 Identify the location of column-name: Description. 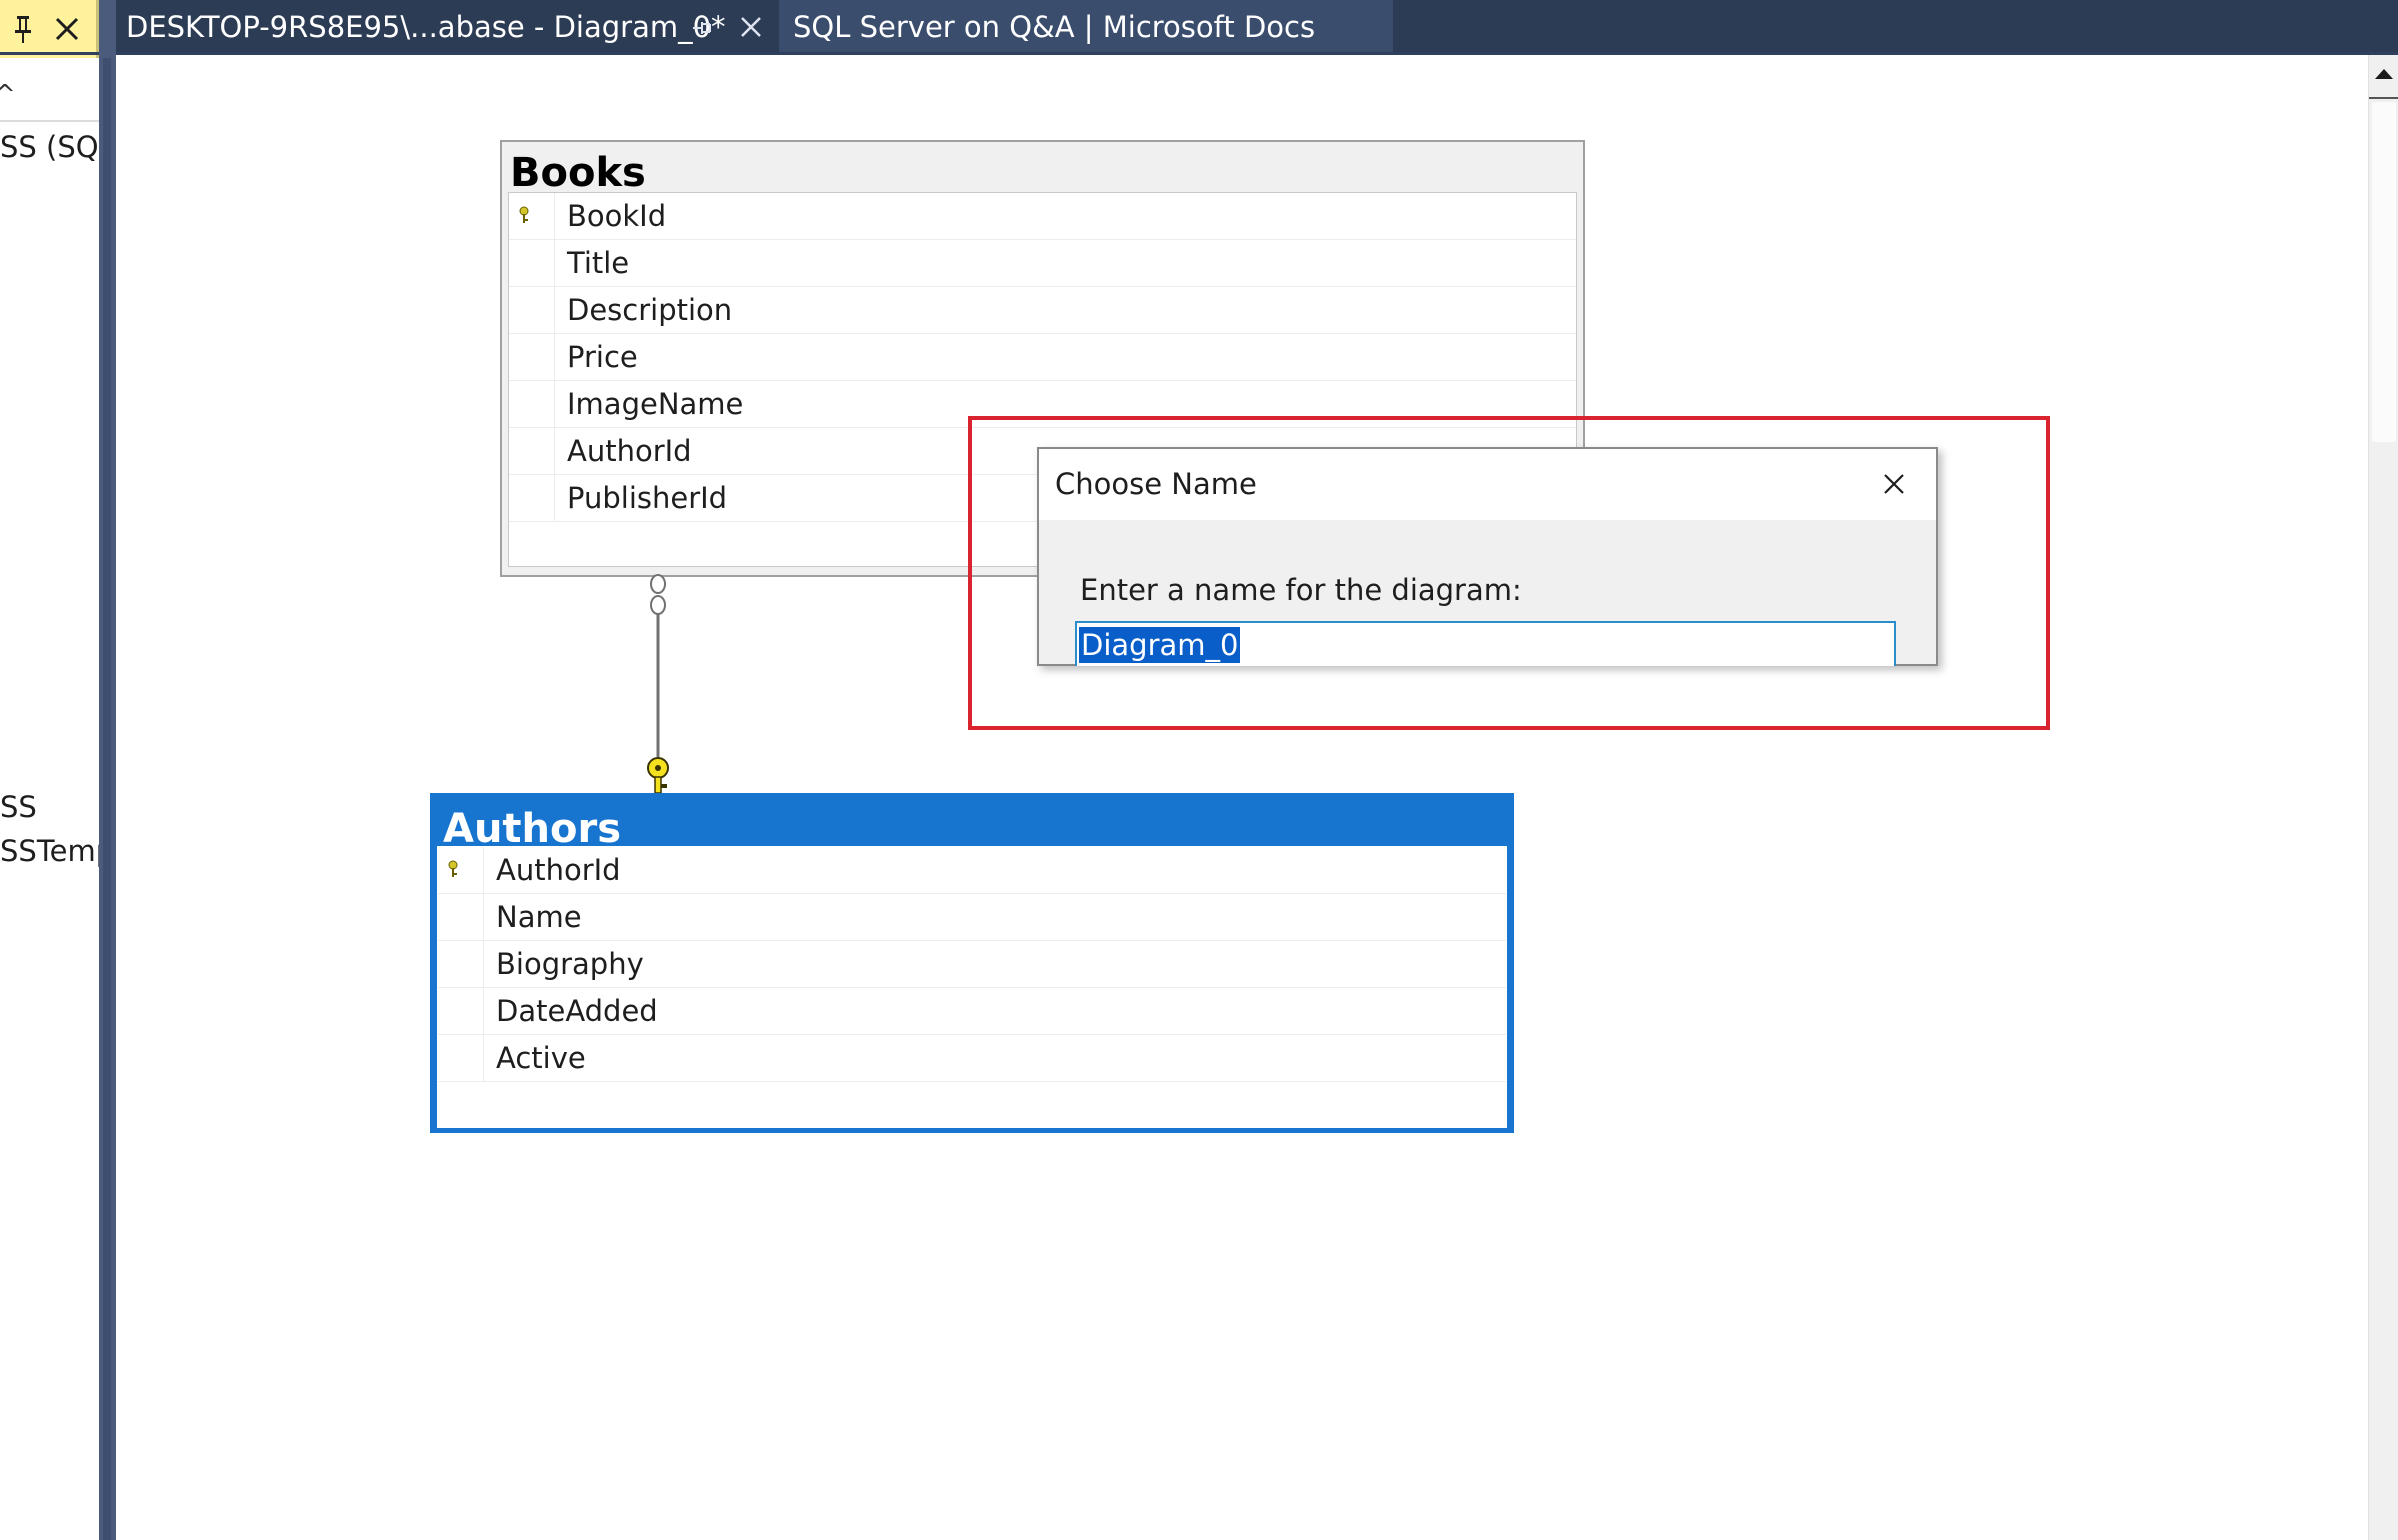
(650, 310).